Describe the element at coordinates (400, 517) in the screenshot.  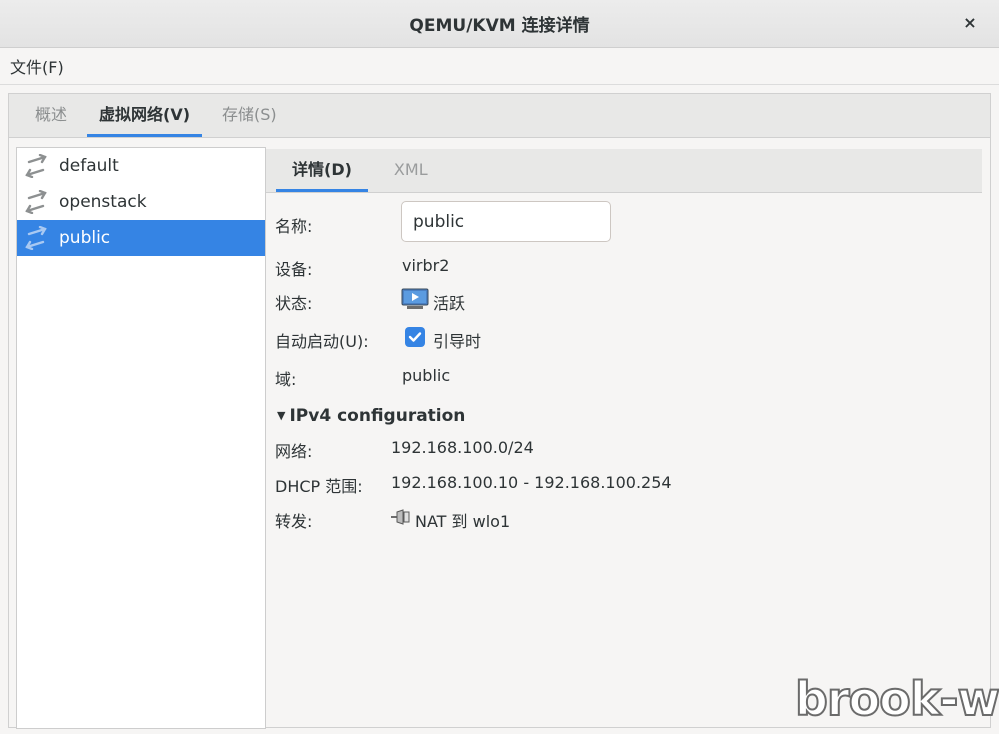
I see `plug-icon` at that location.